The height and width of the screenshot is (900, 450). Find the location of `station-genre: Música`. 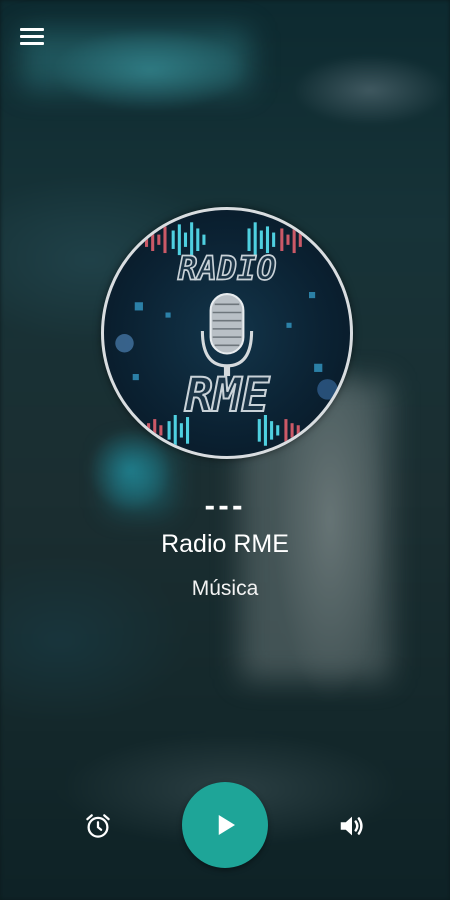

station-genre: Música is located at coordinates (225, 588).